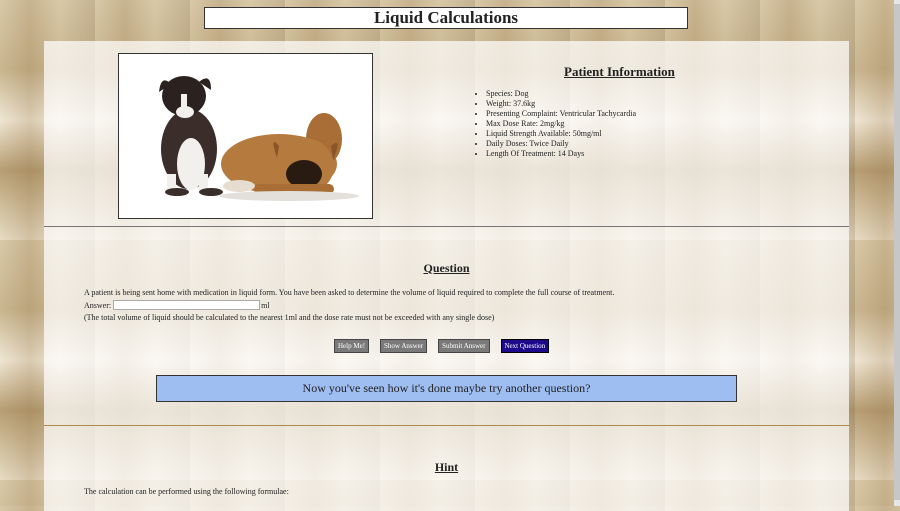 This screenshot has height=511, width=900. Describe the element at coordinates (446, 467) in the screenshot. I see `hint-heading: Hint` at that location.